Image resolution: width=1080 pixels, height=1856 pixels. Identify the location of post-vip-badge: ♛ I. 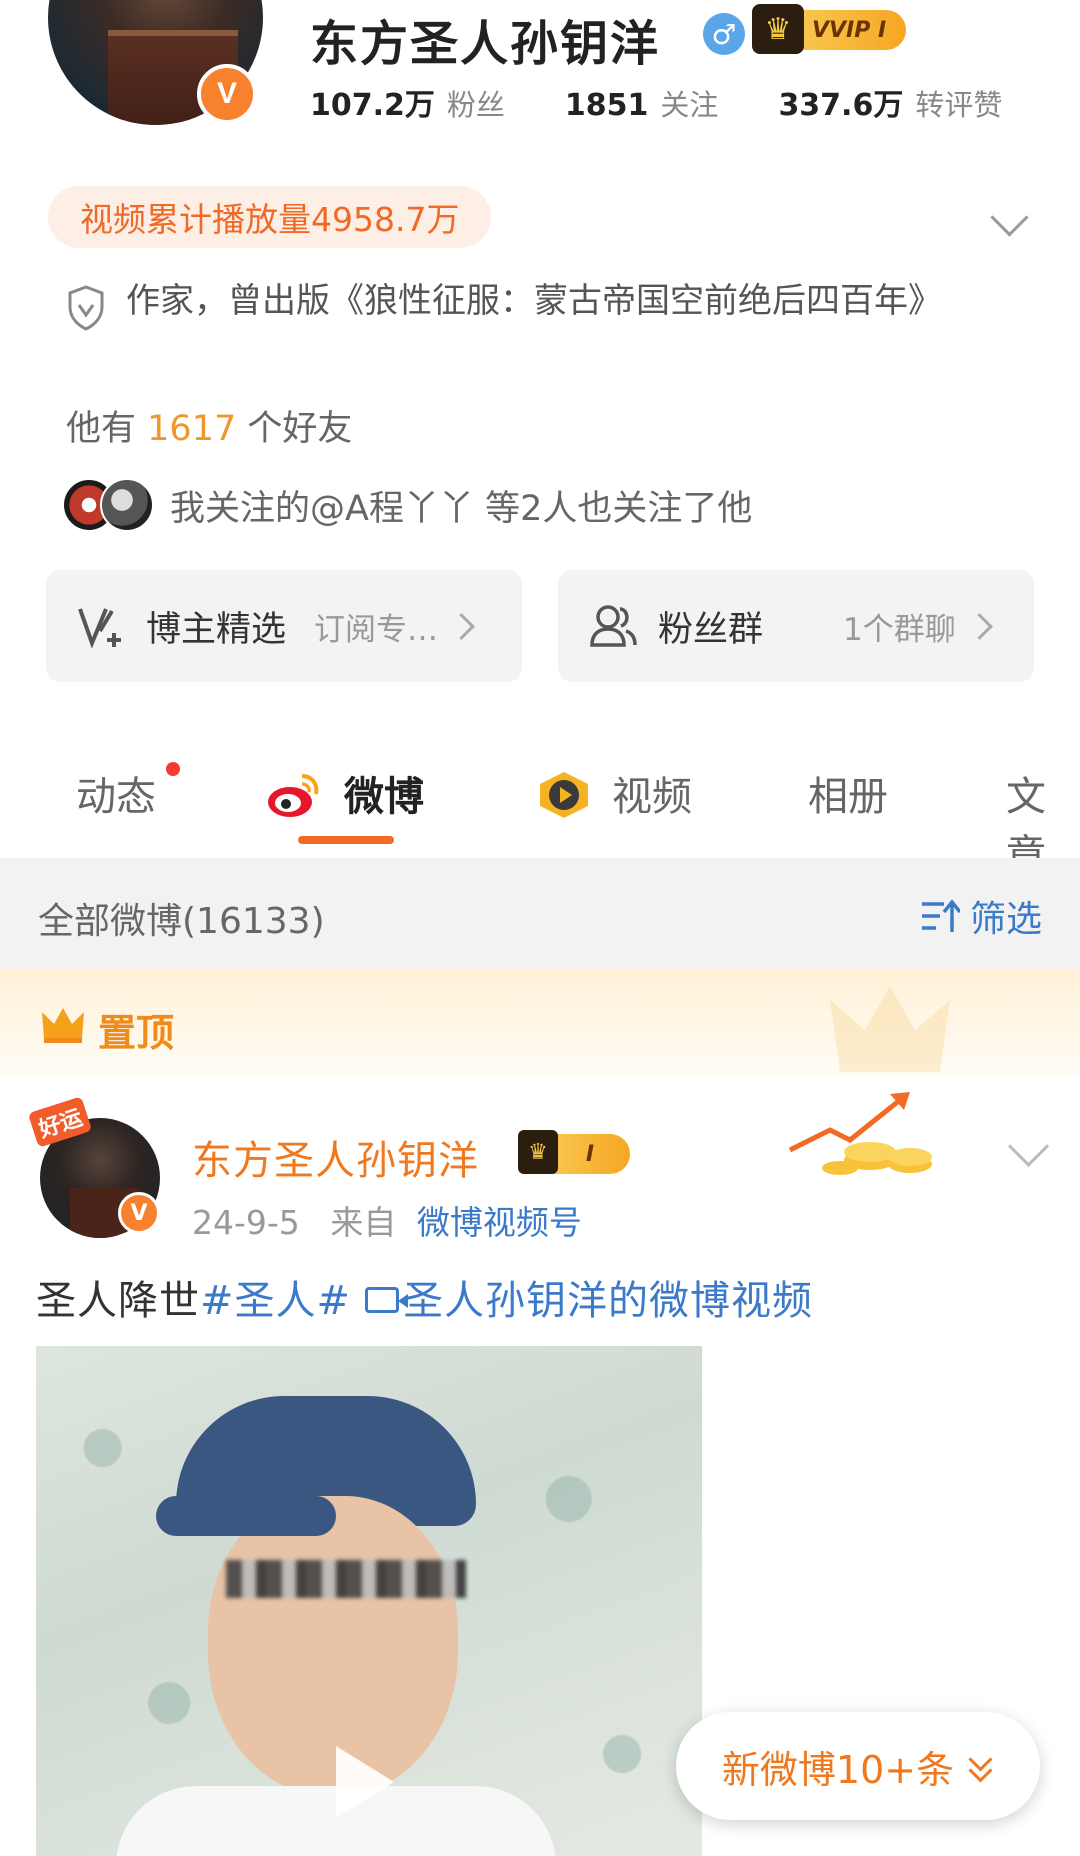
(574, 1152).